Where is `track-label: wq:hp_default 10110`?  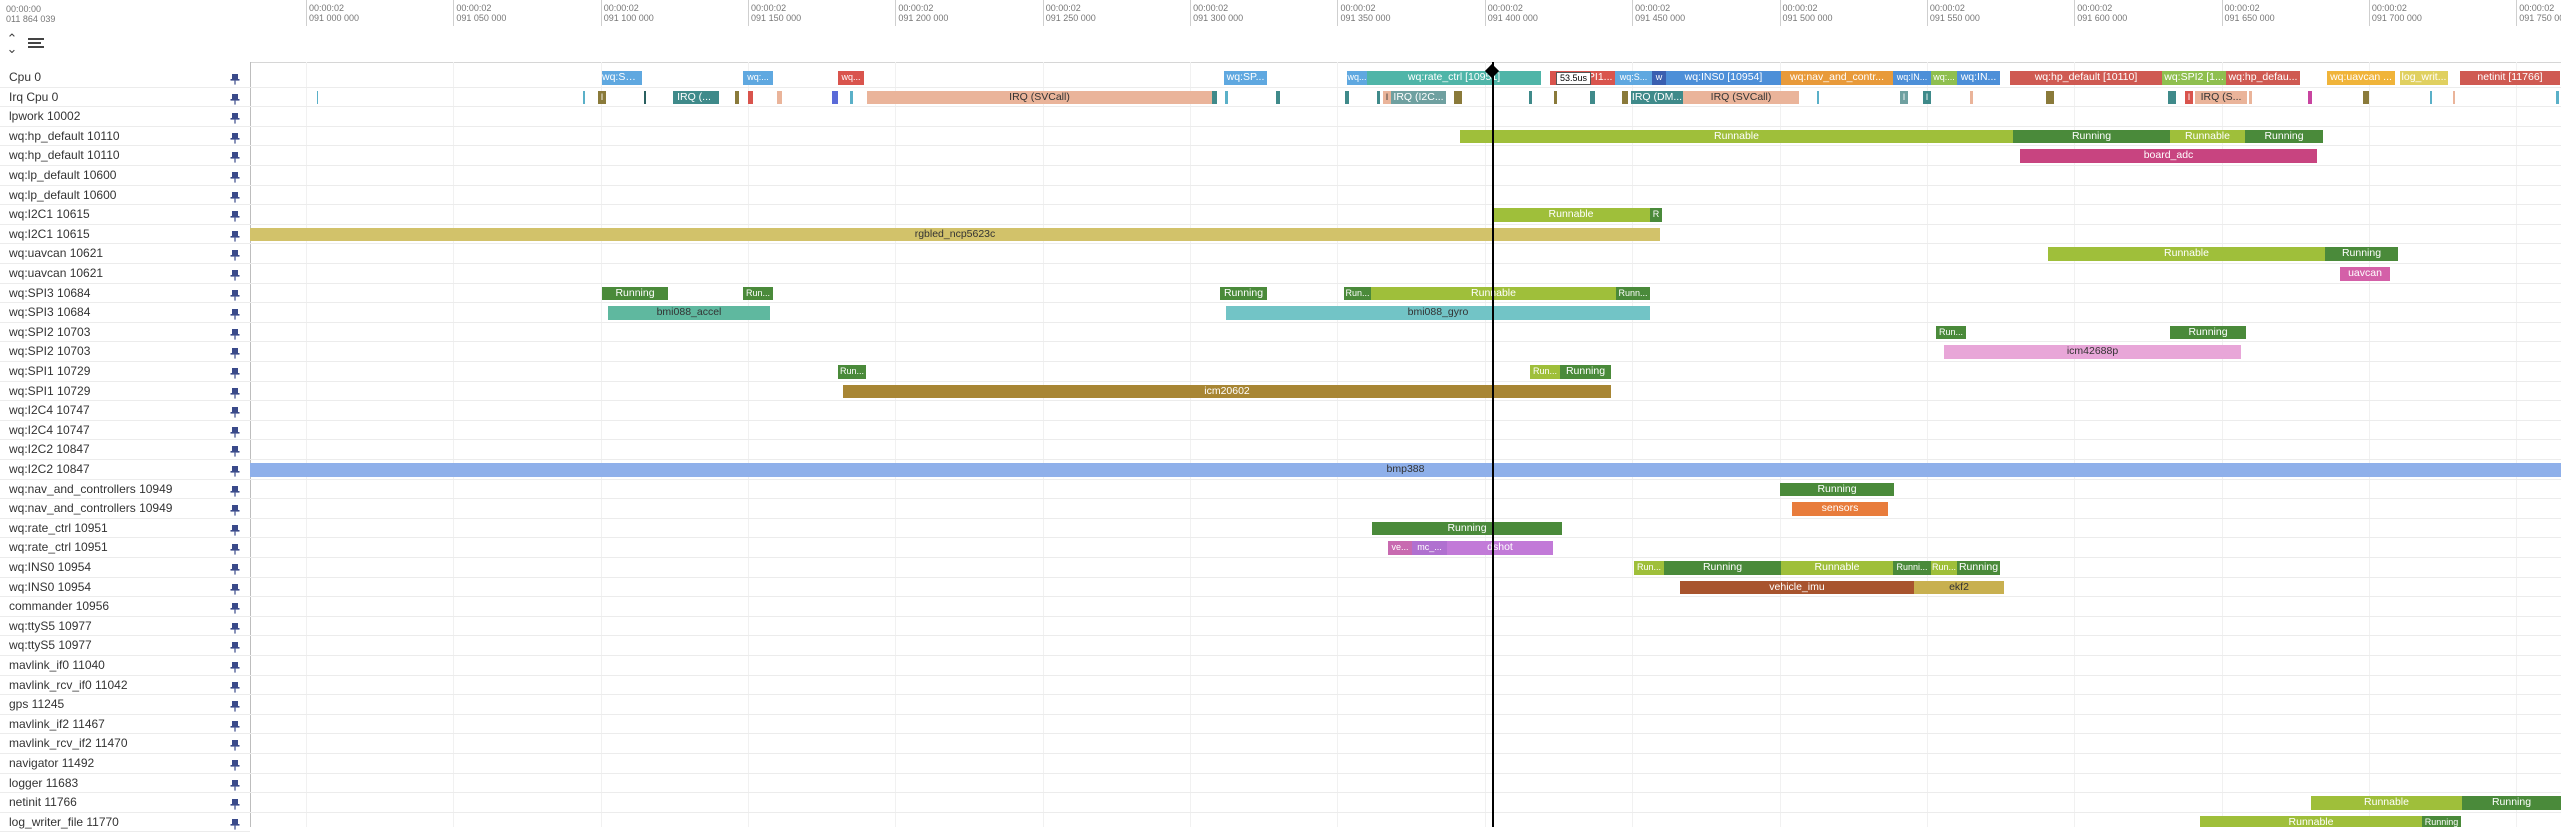 track-label: wq:hp_default 10110 is located at coordinates (125, 156).